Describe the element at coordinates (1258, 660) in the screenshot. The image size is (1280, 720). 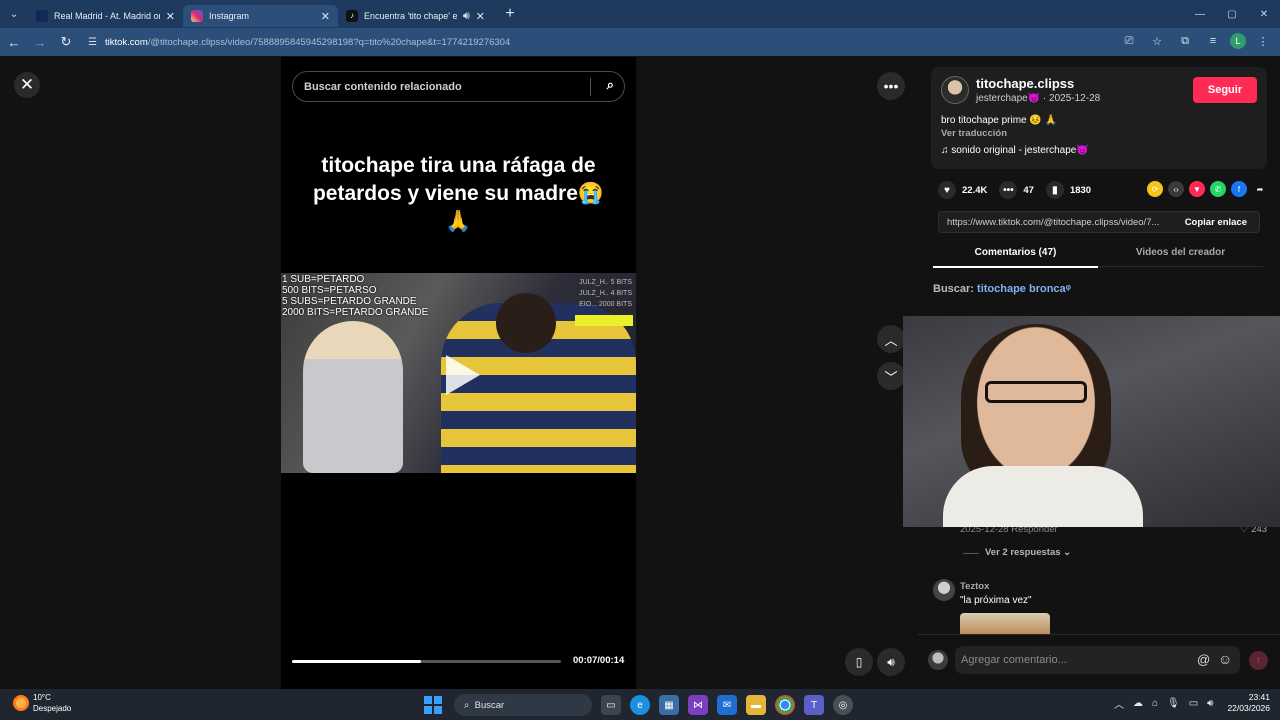
I see `send-arrow-icon: ↑` at that location.